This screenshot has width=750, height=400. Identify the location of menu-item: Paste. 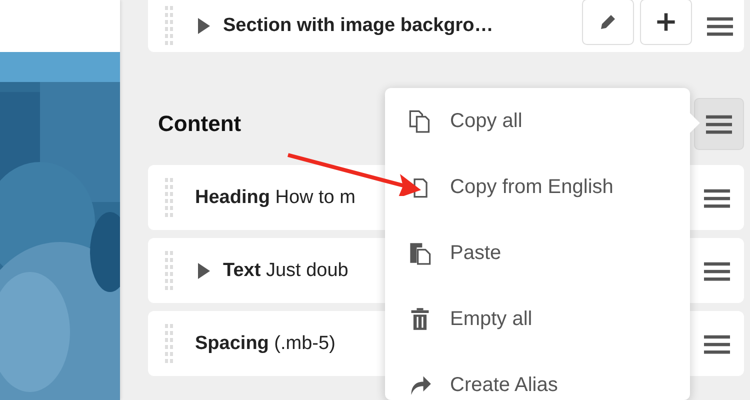
(537, 253).